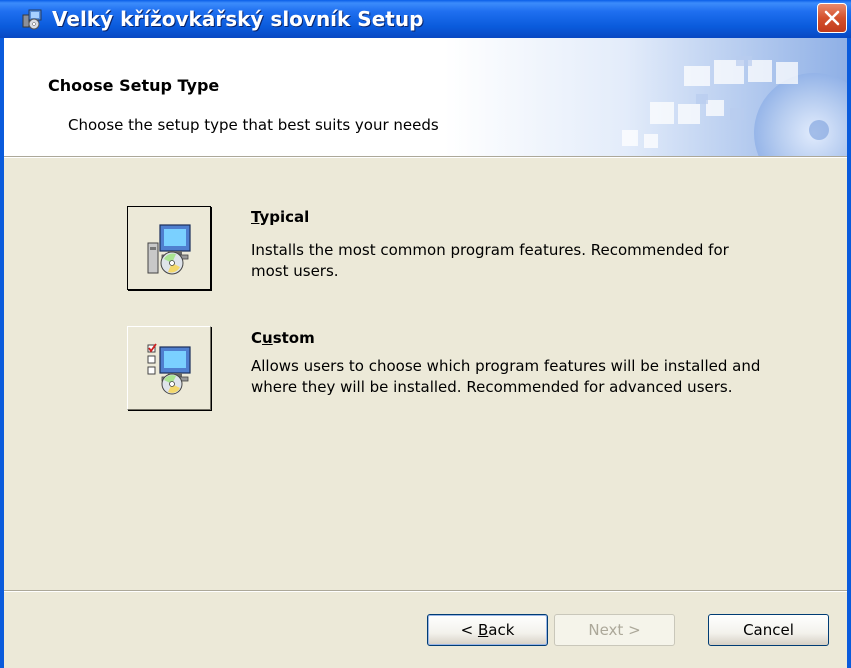 The width and height of the screenshot is (851, 668). Describe the element at coordinates (425, 591) in the screenshot. I see `footer-divider` at that location.